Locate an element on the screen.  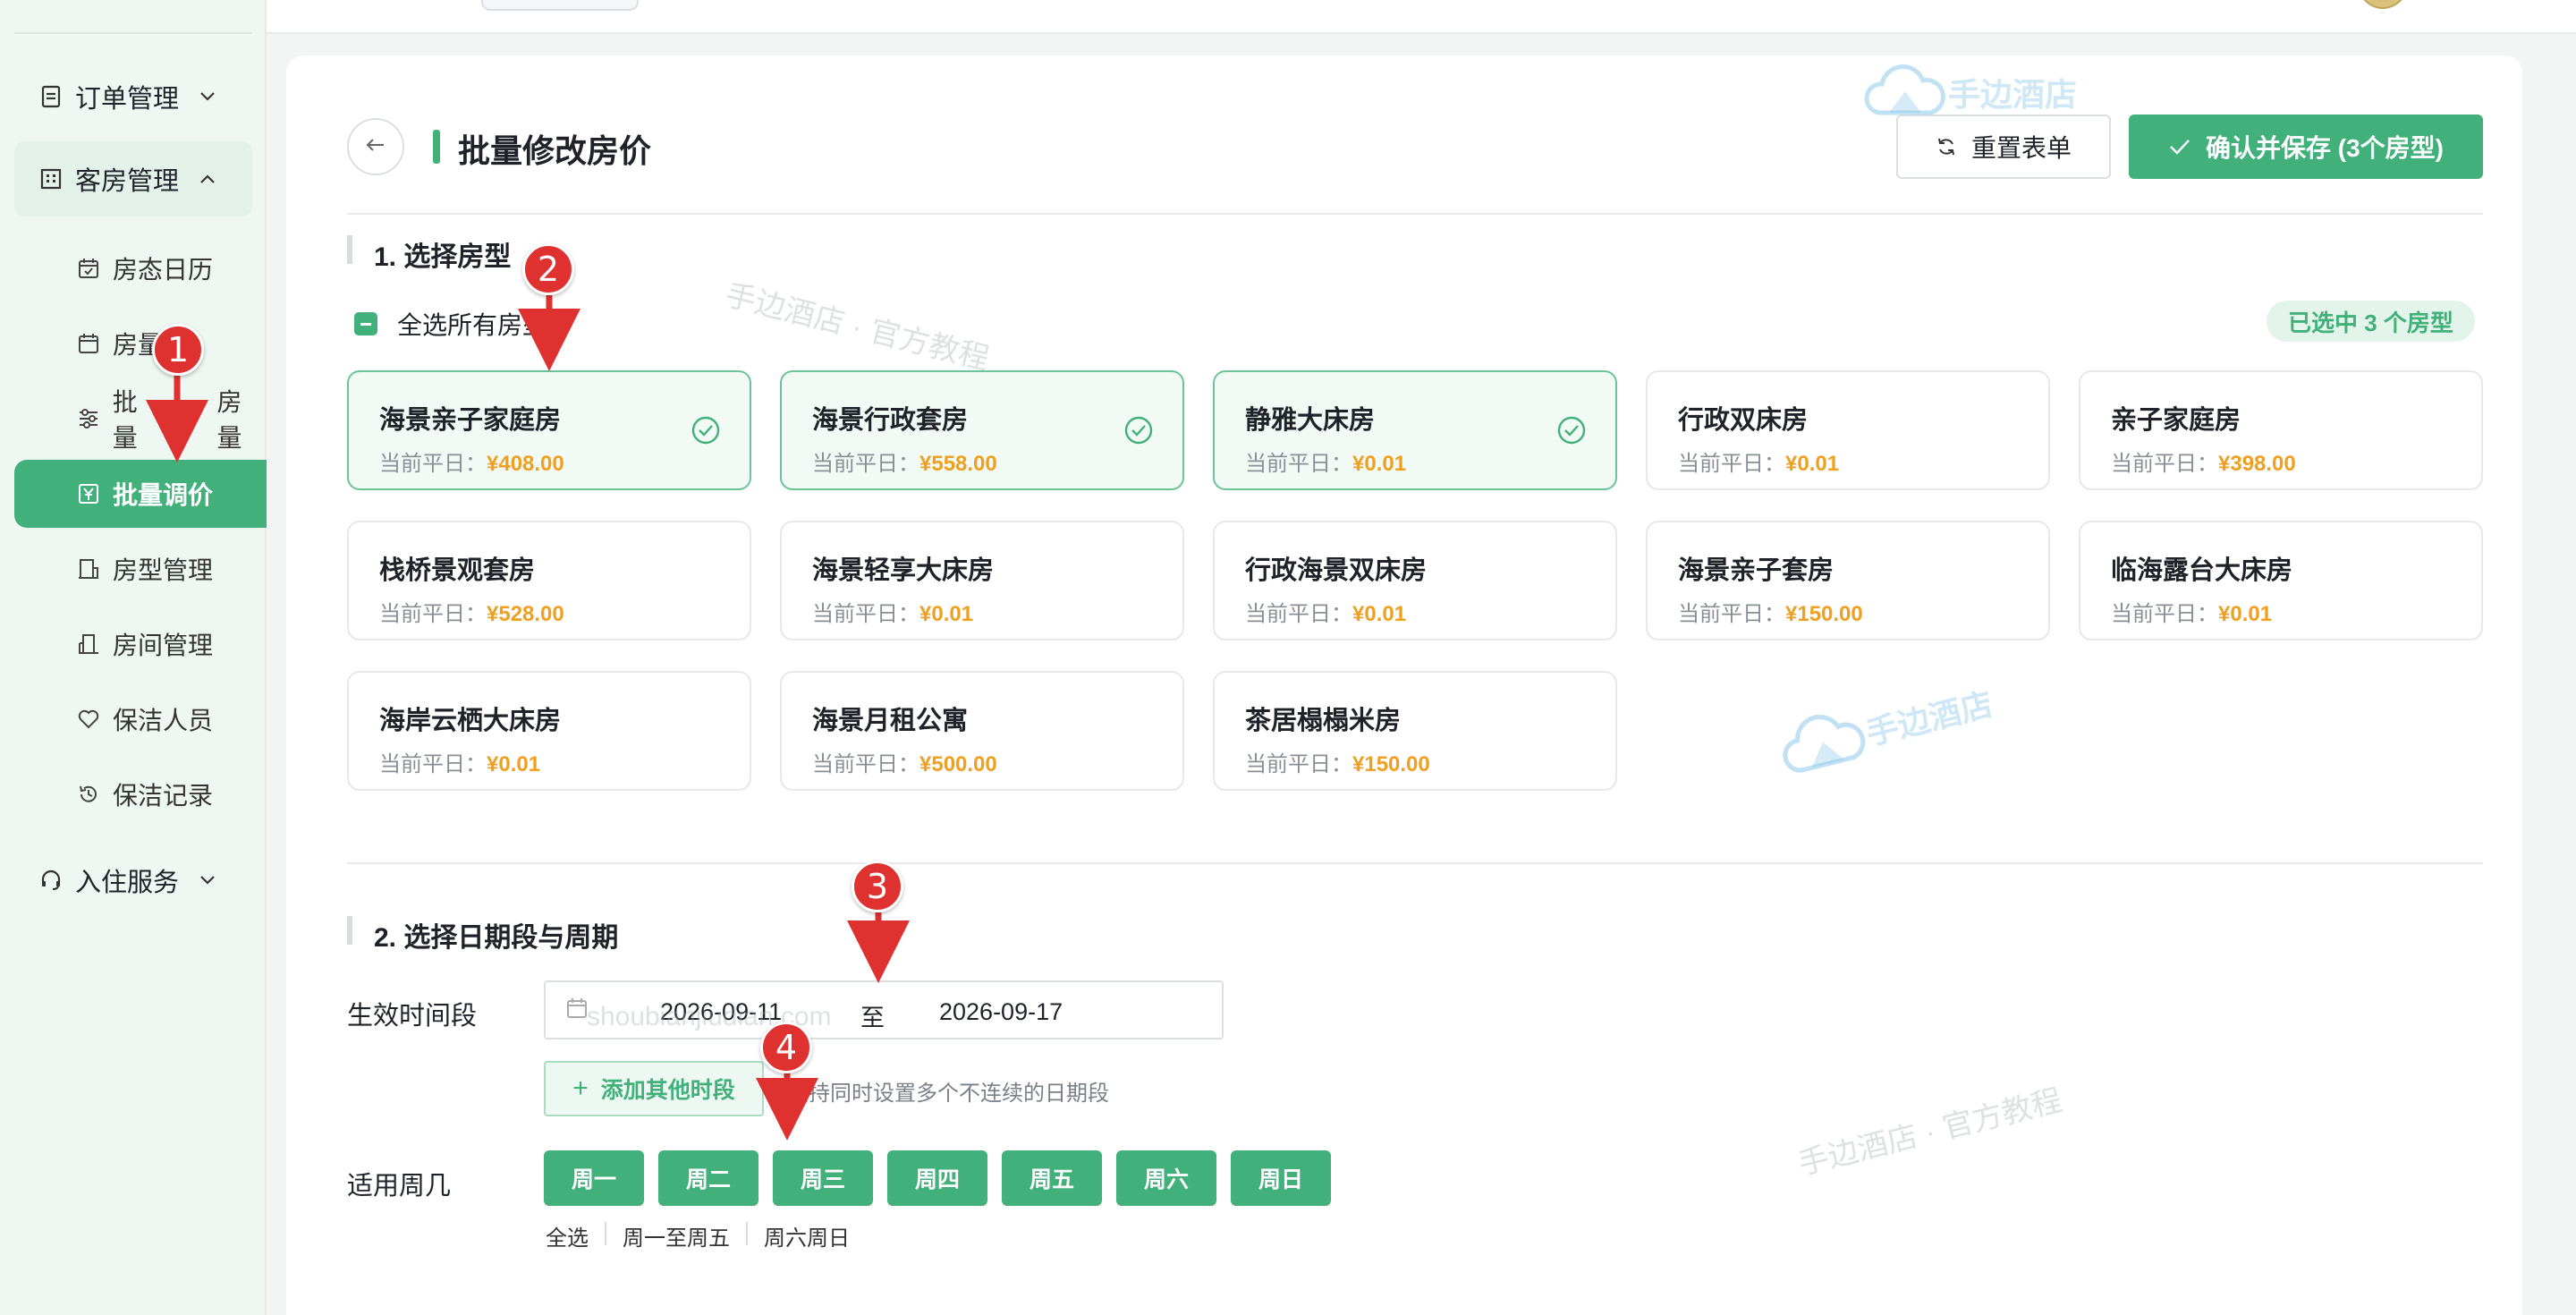
annotation-marker-3: 3 is located at coordinates (877, 886).